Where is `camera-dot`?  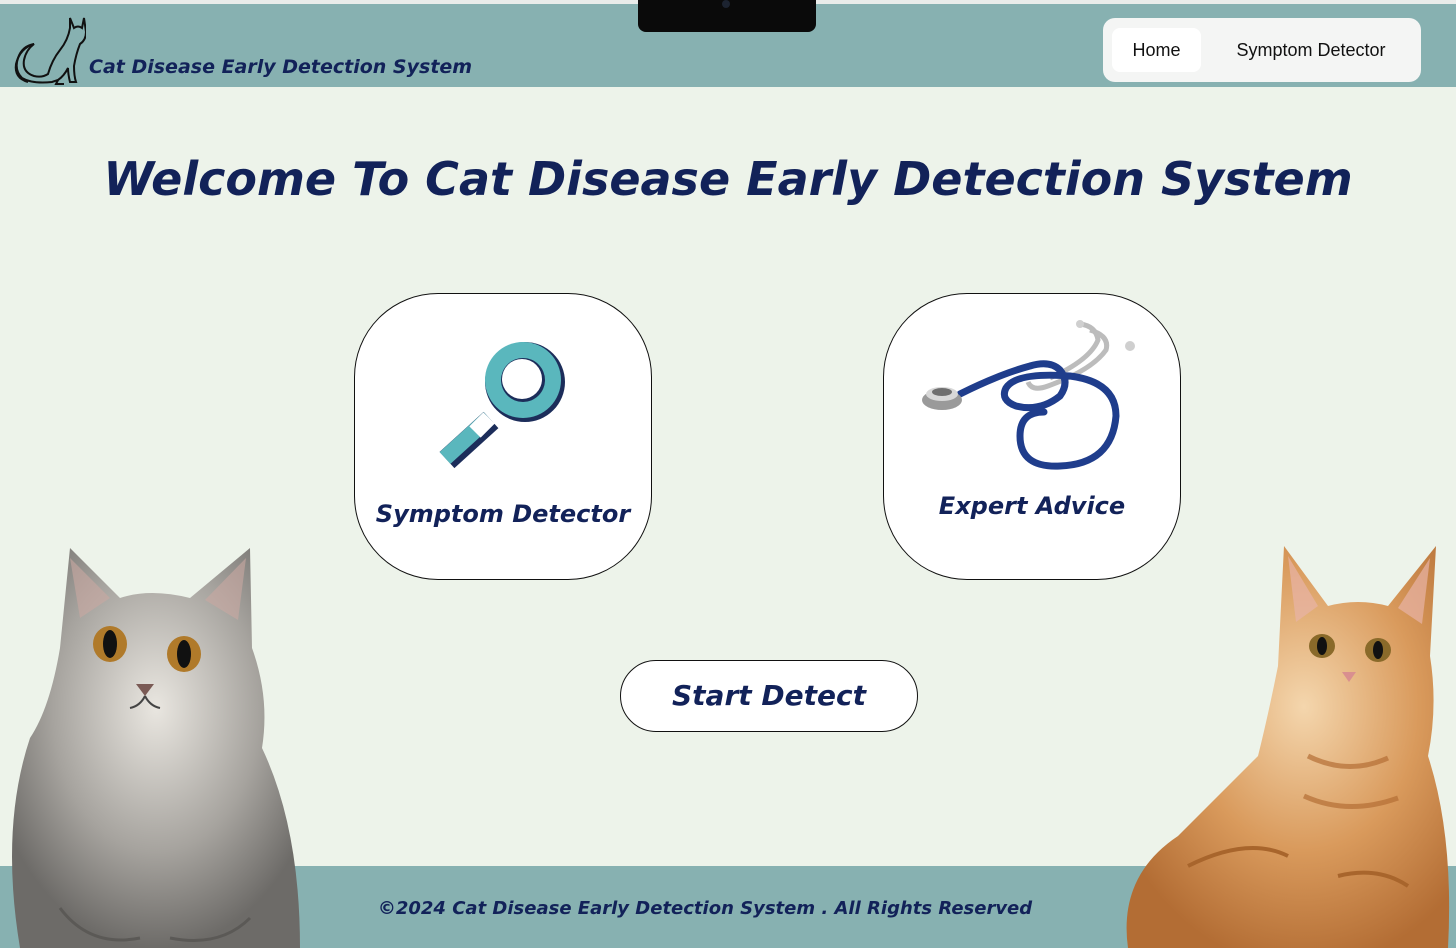
camera-dot is located at coordinates (726, 4).